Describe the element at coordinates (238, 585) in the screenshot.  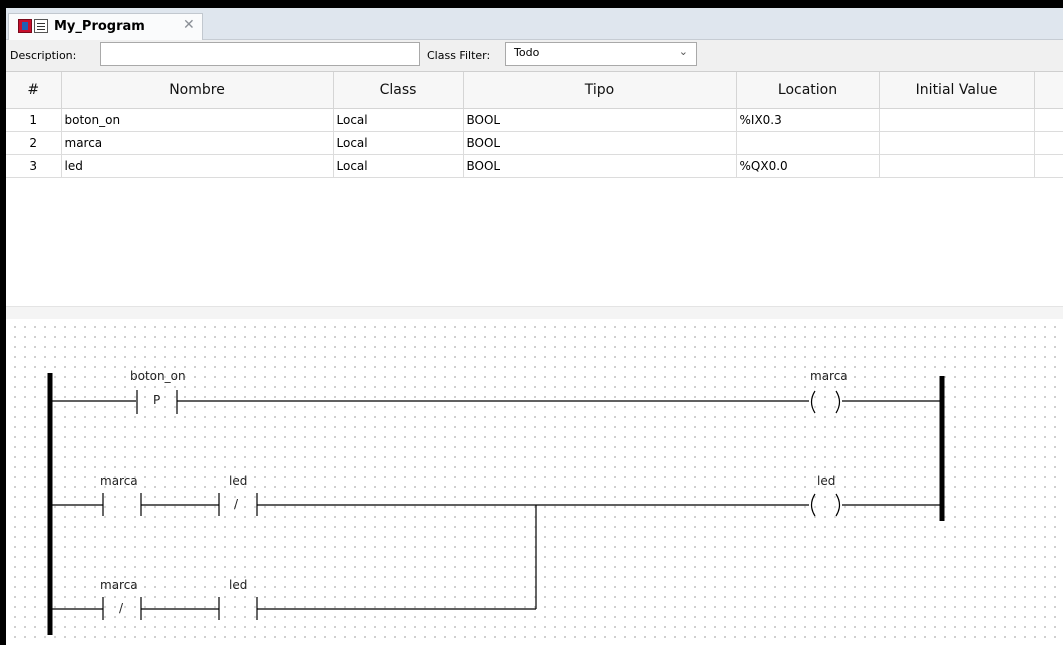
I see `contact-led-no-label: led` at that location.